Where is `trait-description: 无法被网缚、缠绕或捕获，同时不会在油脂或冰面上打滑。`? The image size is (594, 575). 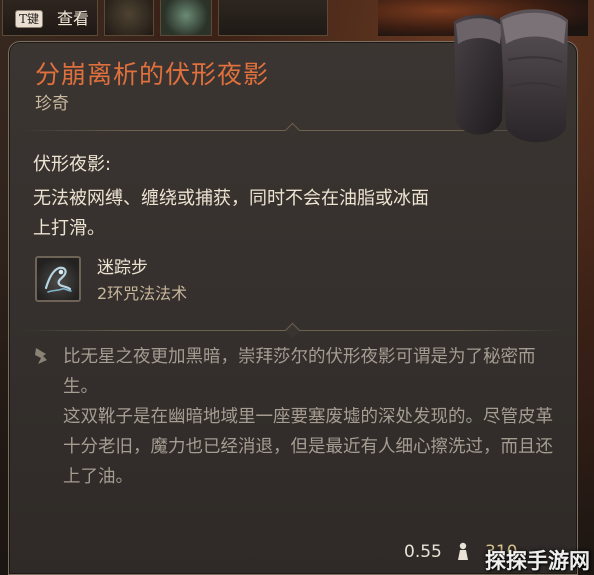
trait-description: 无法被网缚、缠绕或捕获，同时不会在油脂或冰面上打滑。 is located at coordinates (231, 213).